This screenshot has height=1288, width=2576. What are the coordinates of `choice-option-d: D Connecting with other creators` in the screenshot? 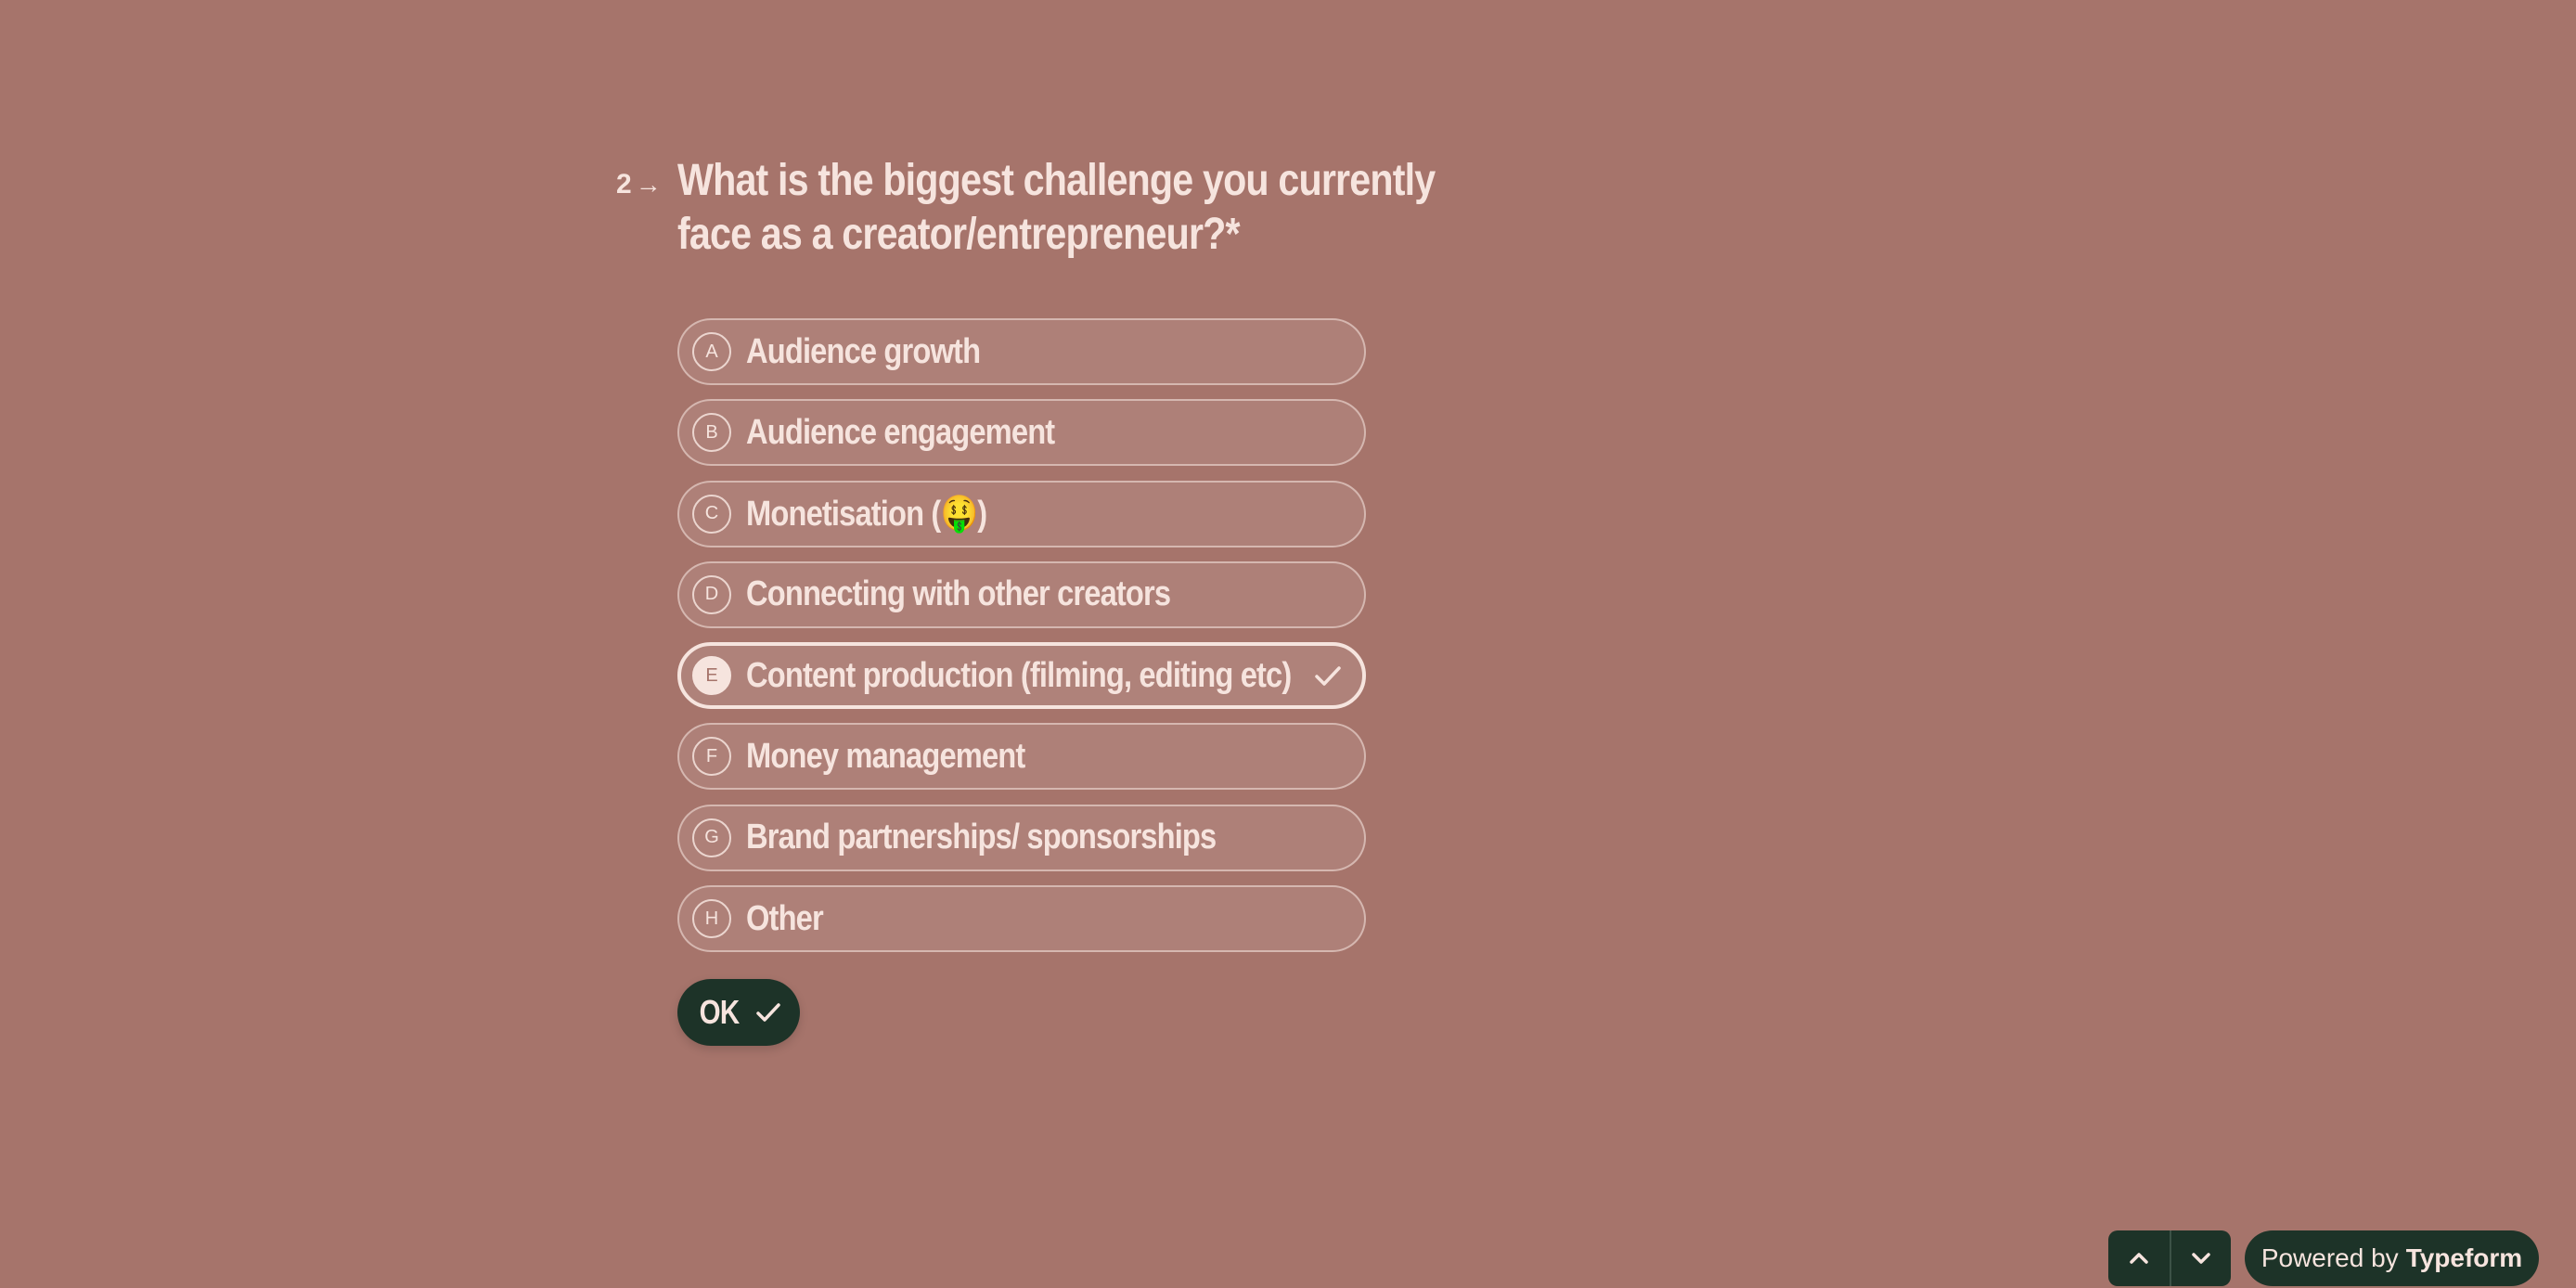 It's located at (1022, 594).